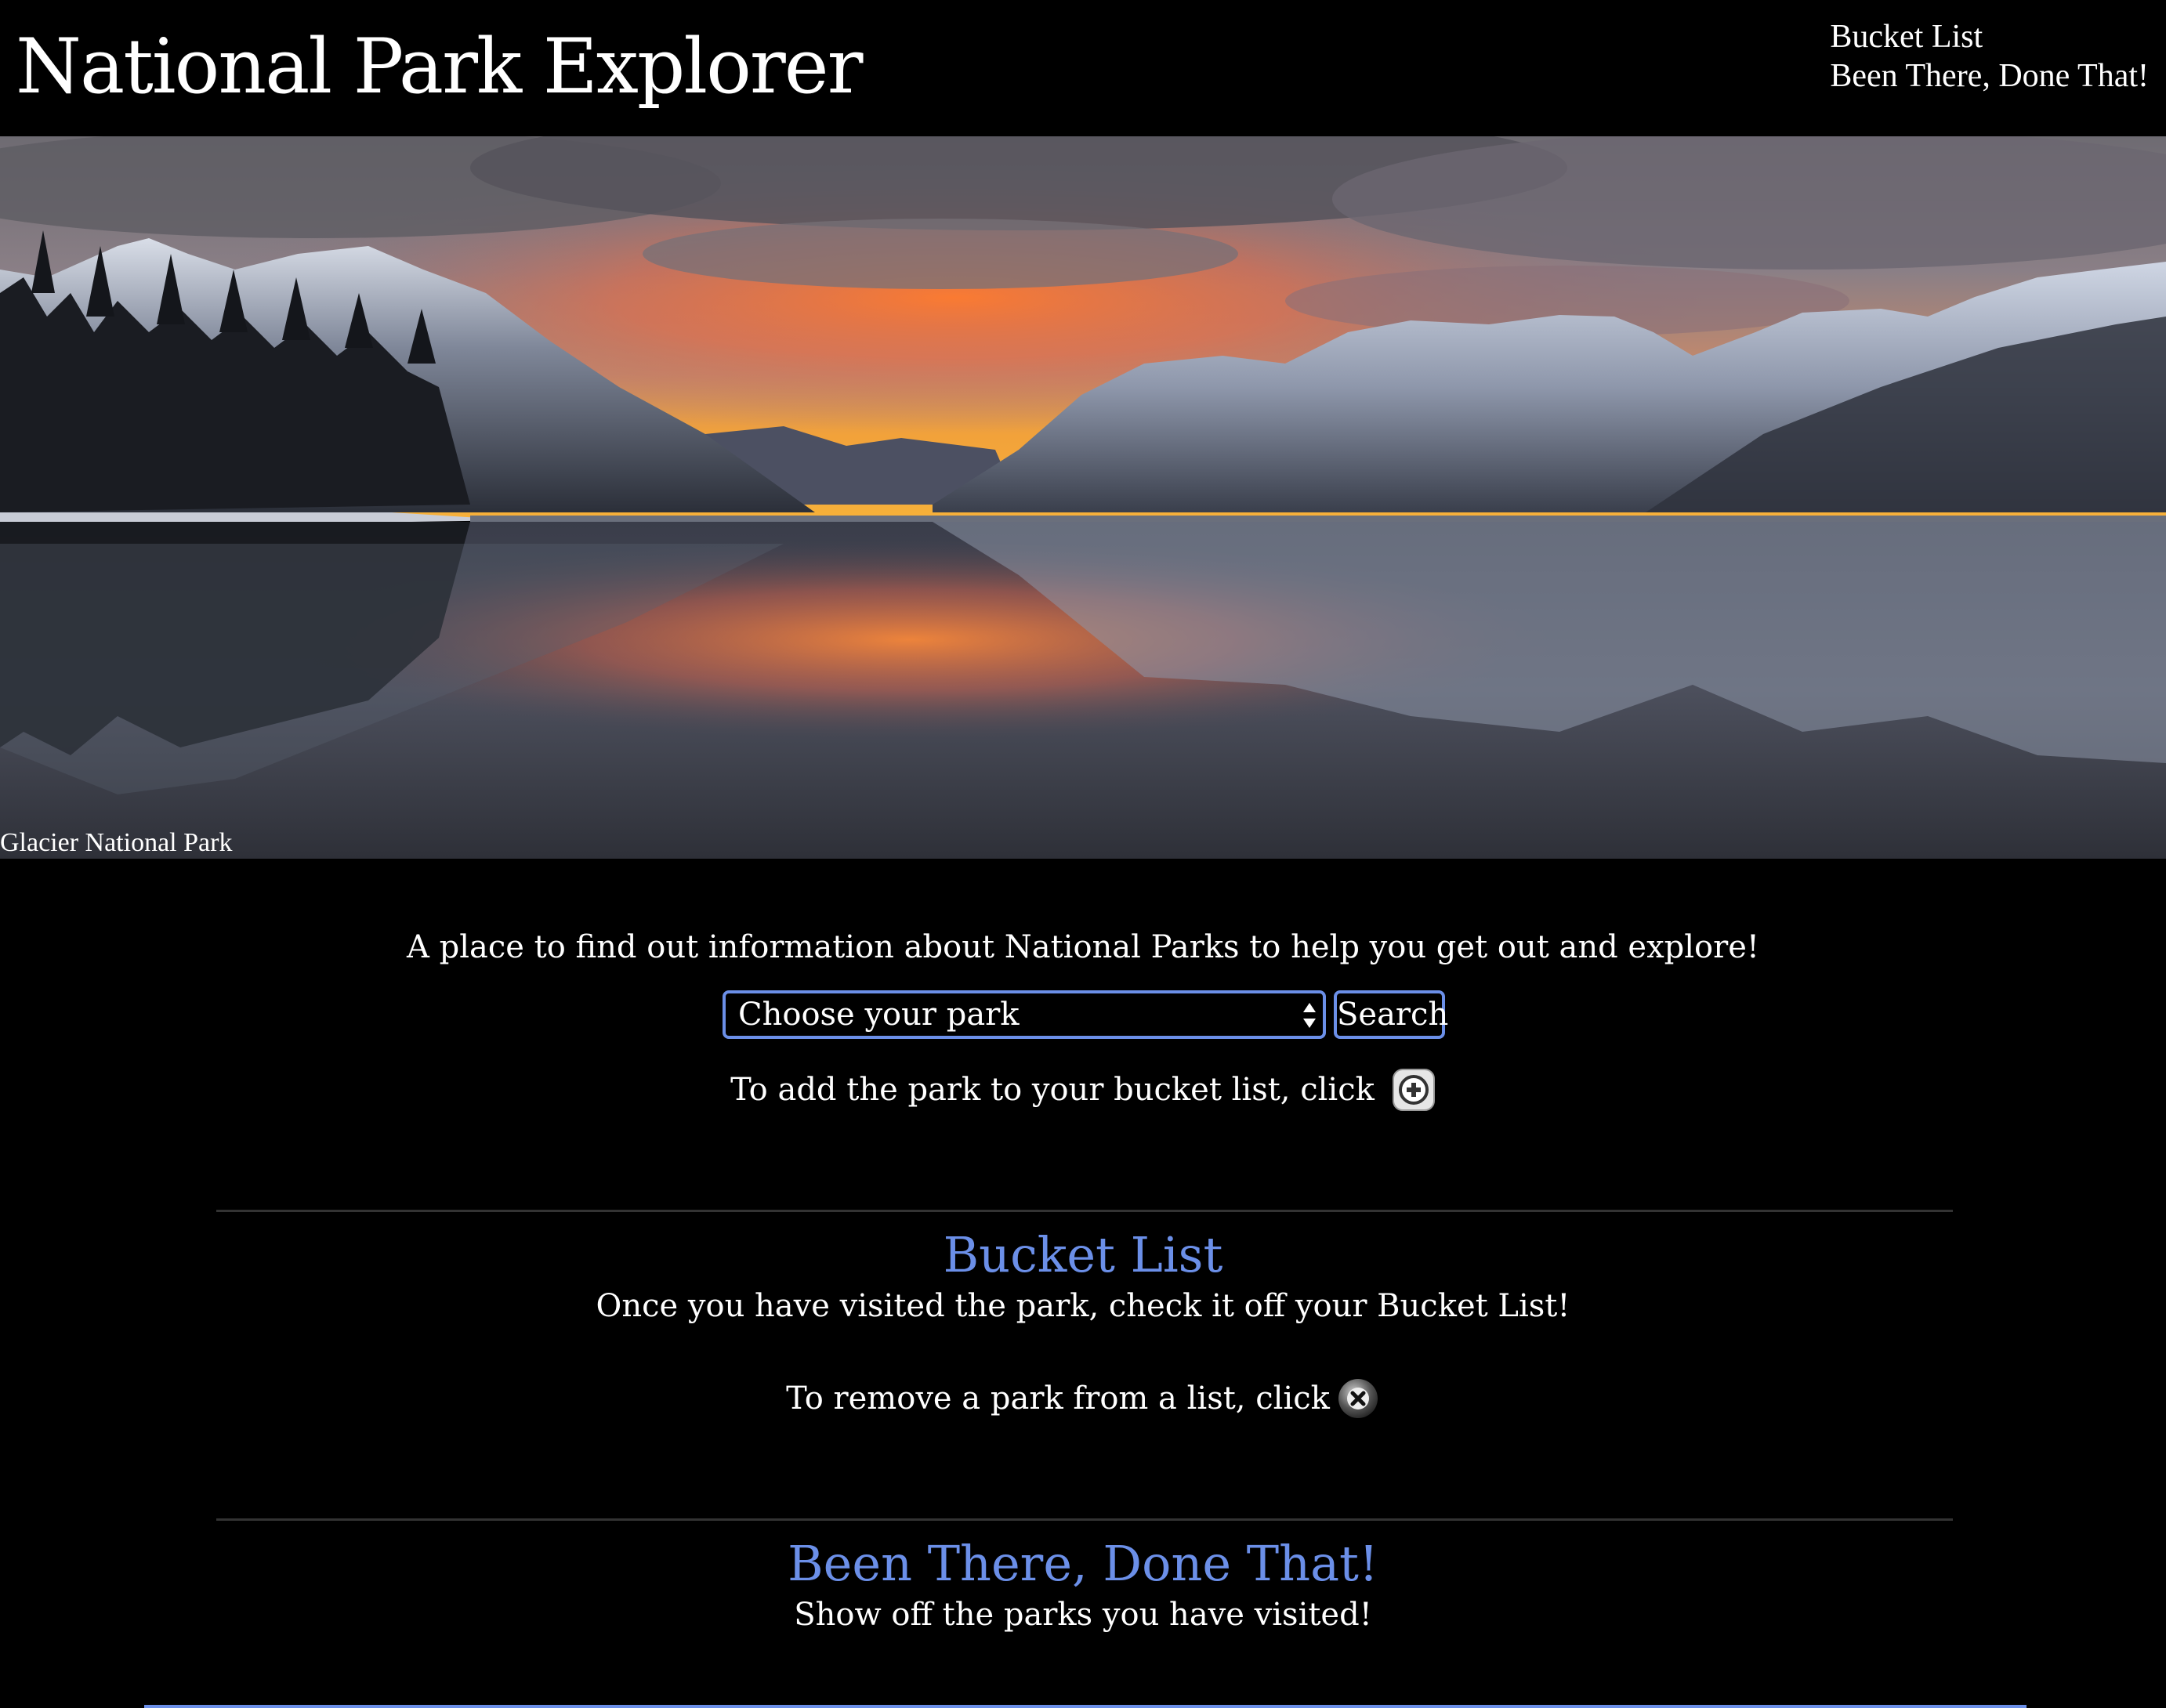 This screenshot has width=2166, height=1708. Describe the element at coordinates (1058, 1399) in the screenshot. I see `remove-hint-text: To remove a park from a list, click` at that location.